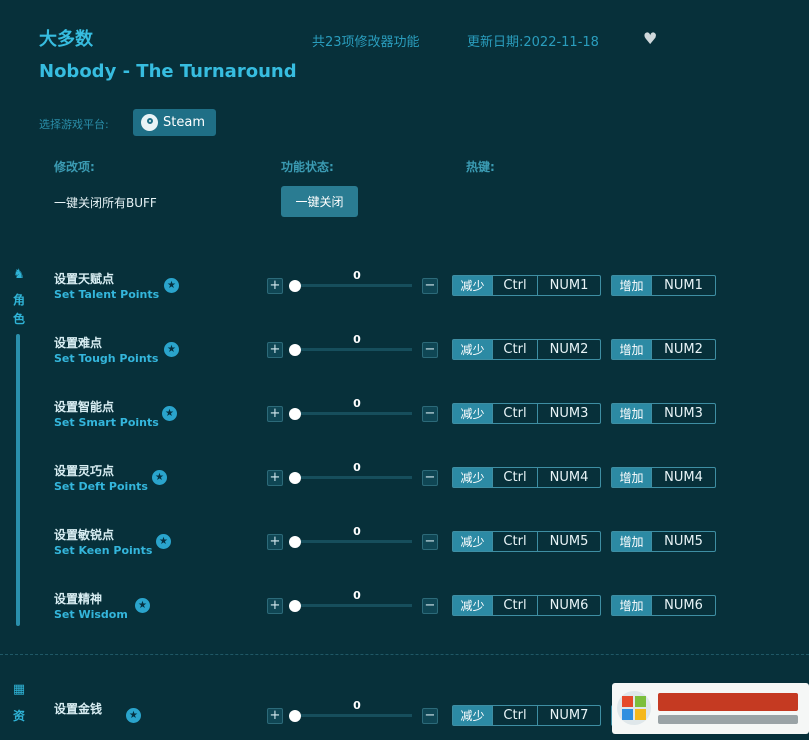 The height and width of the screenshot is (740, 809). Describe the element at coordinates (84, 279) in the screenshot. I see `modifier-name-cn: 设置天赋点` at that location.